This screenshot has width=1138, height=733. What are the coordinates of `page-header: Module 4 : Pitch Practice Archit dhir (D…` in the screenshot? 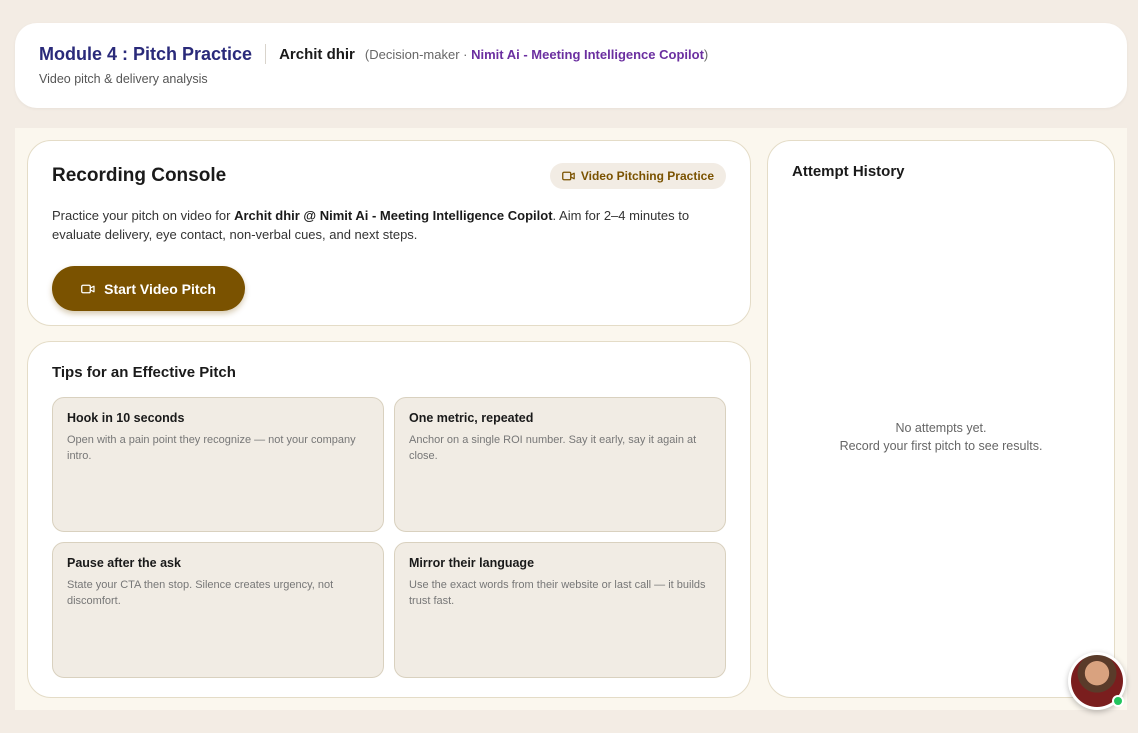 It's located at (571, 65).